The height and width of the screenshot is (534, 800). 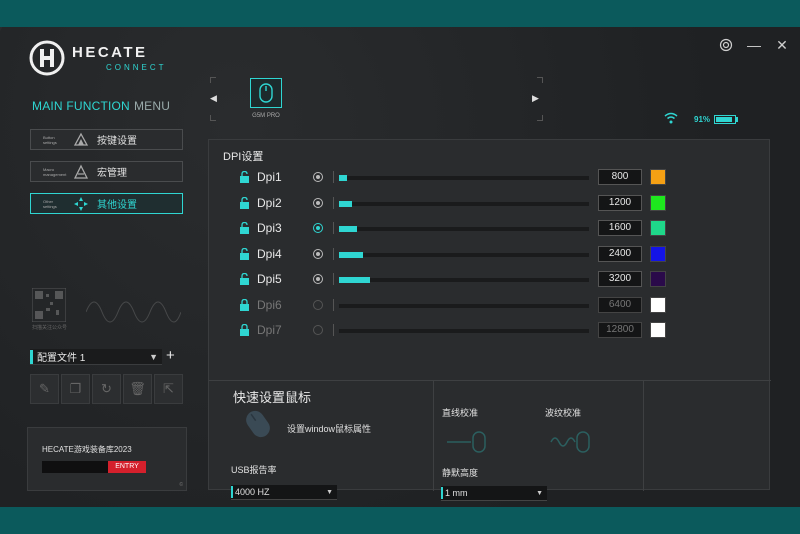 What do you see at coordinates (269, 279) in the screenshot?
I see `dpi-name: Dpi5` at bounding box center [269, 279].